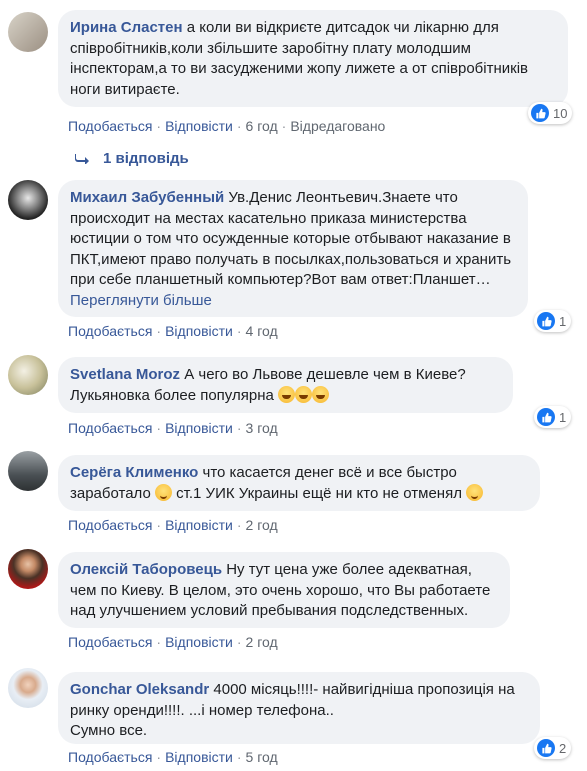 This screenshot has width=587, height=771. I want to click on timestamp: 5 год, so click(262, 757).